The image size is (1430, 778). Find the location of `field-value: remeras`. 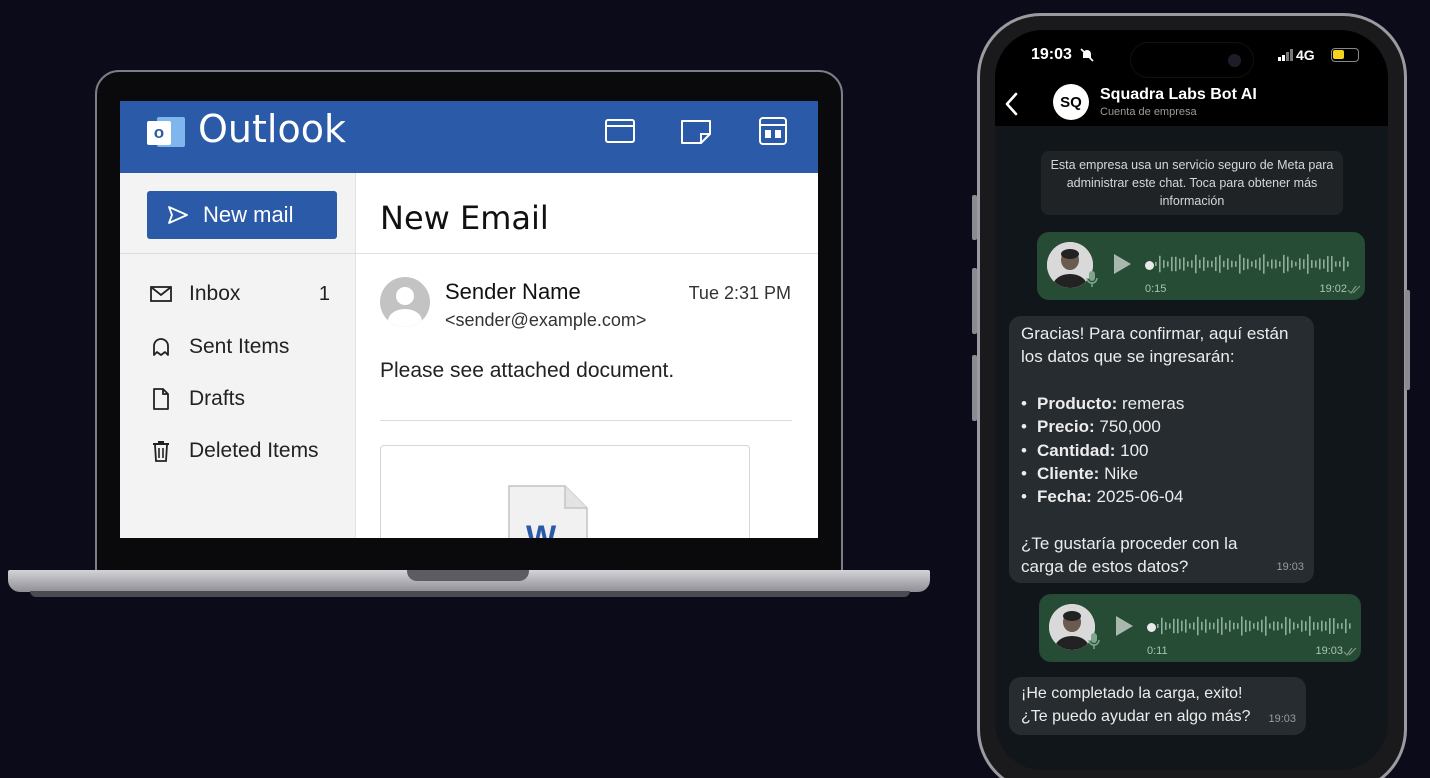

field-value: remeras is located at coordinates (1153, 403).